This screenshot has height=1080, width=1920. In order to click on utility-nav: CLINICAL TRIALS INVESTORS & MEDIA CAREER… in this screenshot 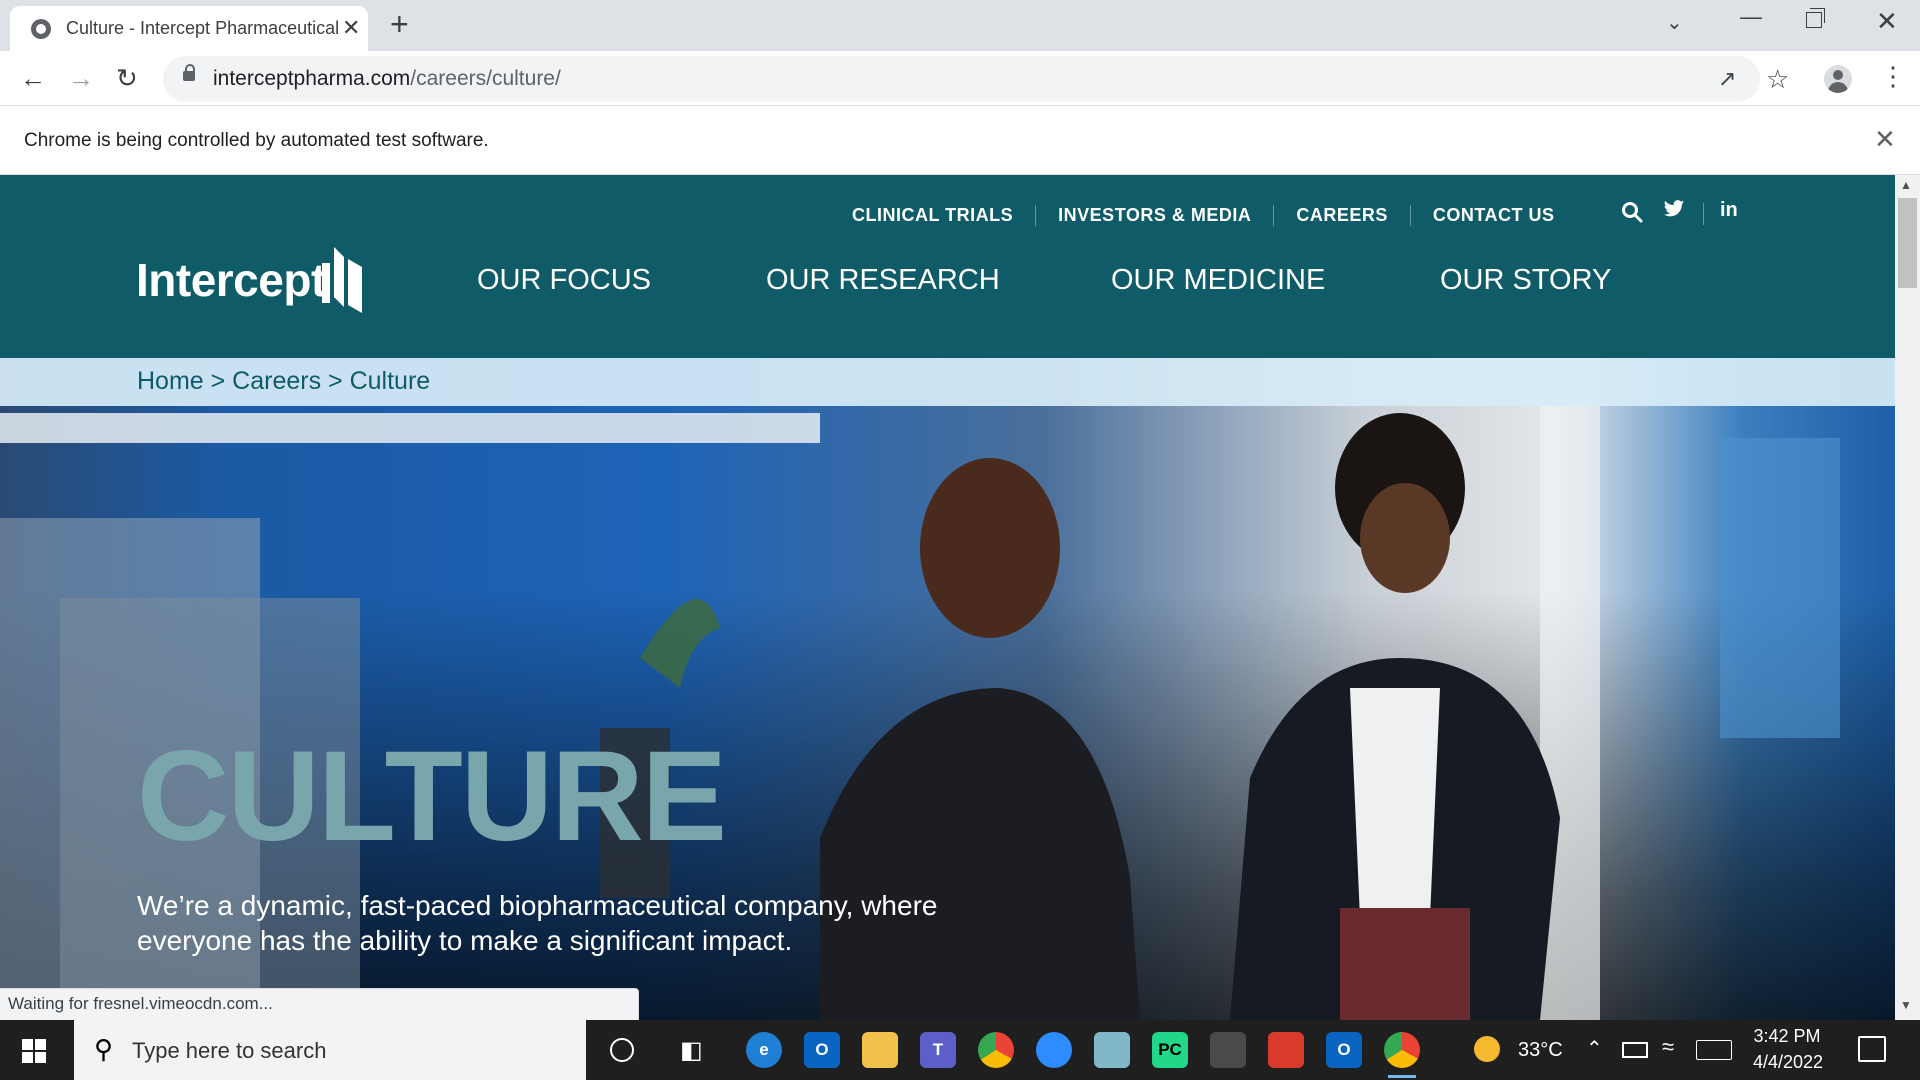, I will do `click(1214, 215)`.